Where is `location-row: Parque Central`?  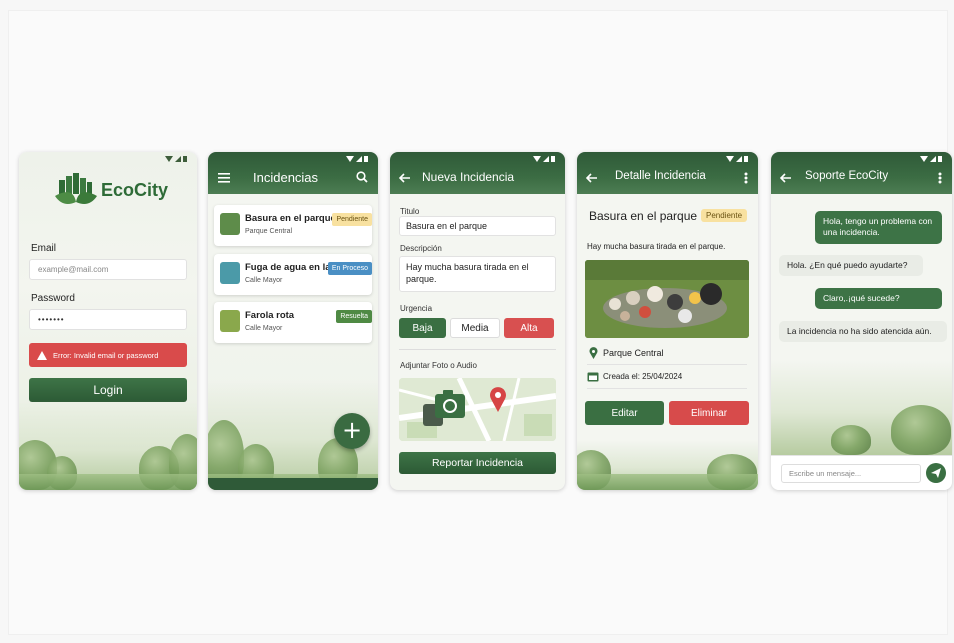
location-row: Parque Central is located at coordinates (626, 353).